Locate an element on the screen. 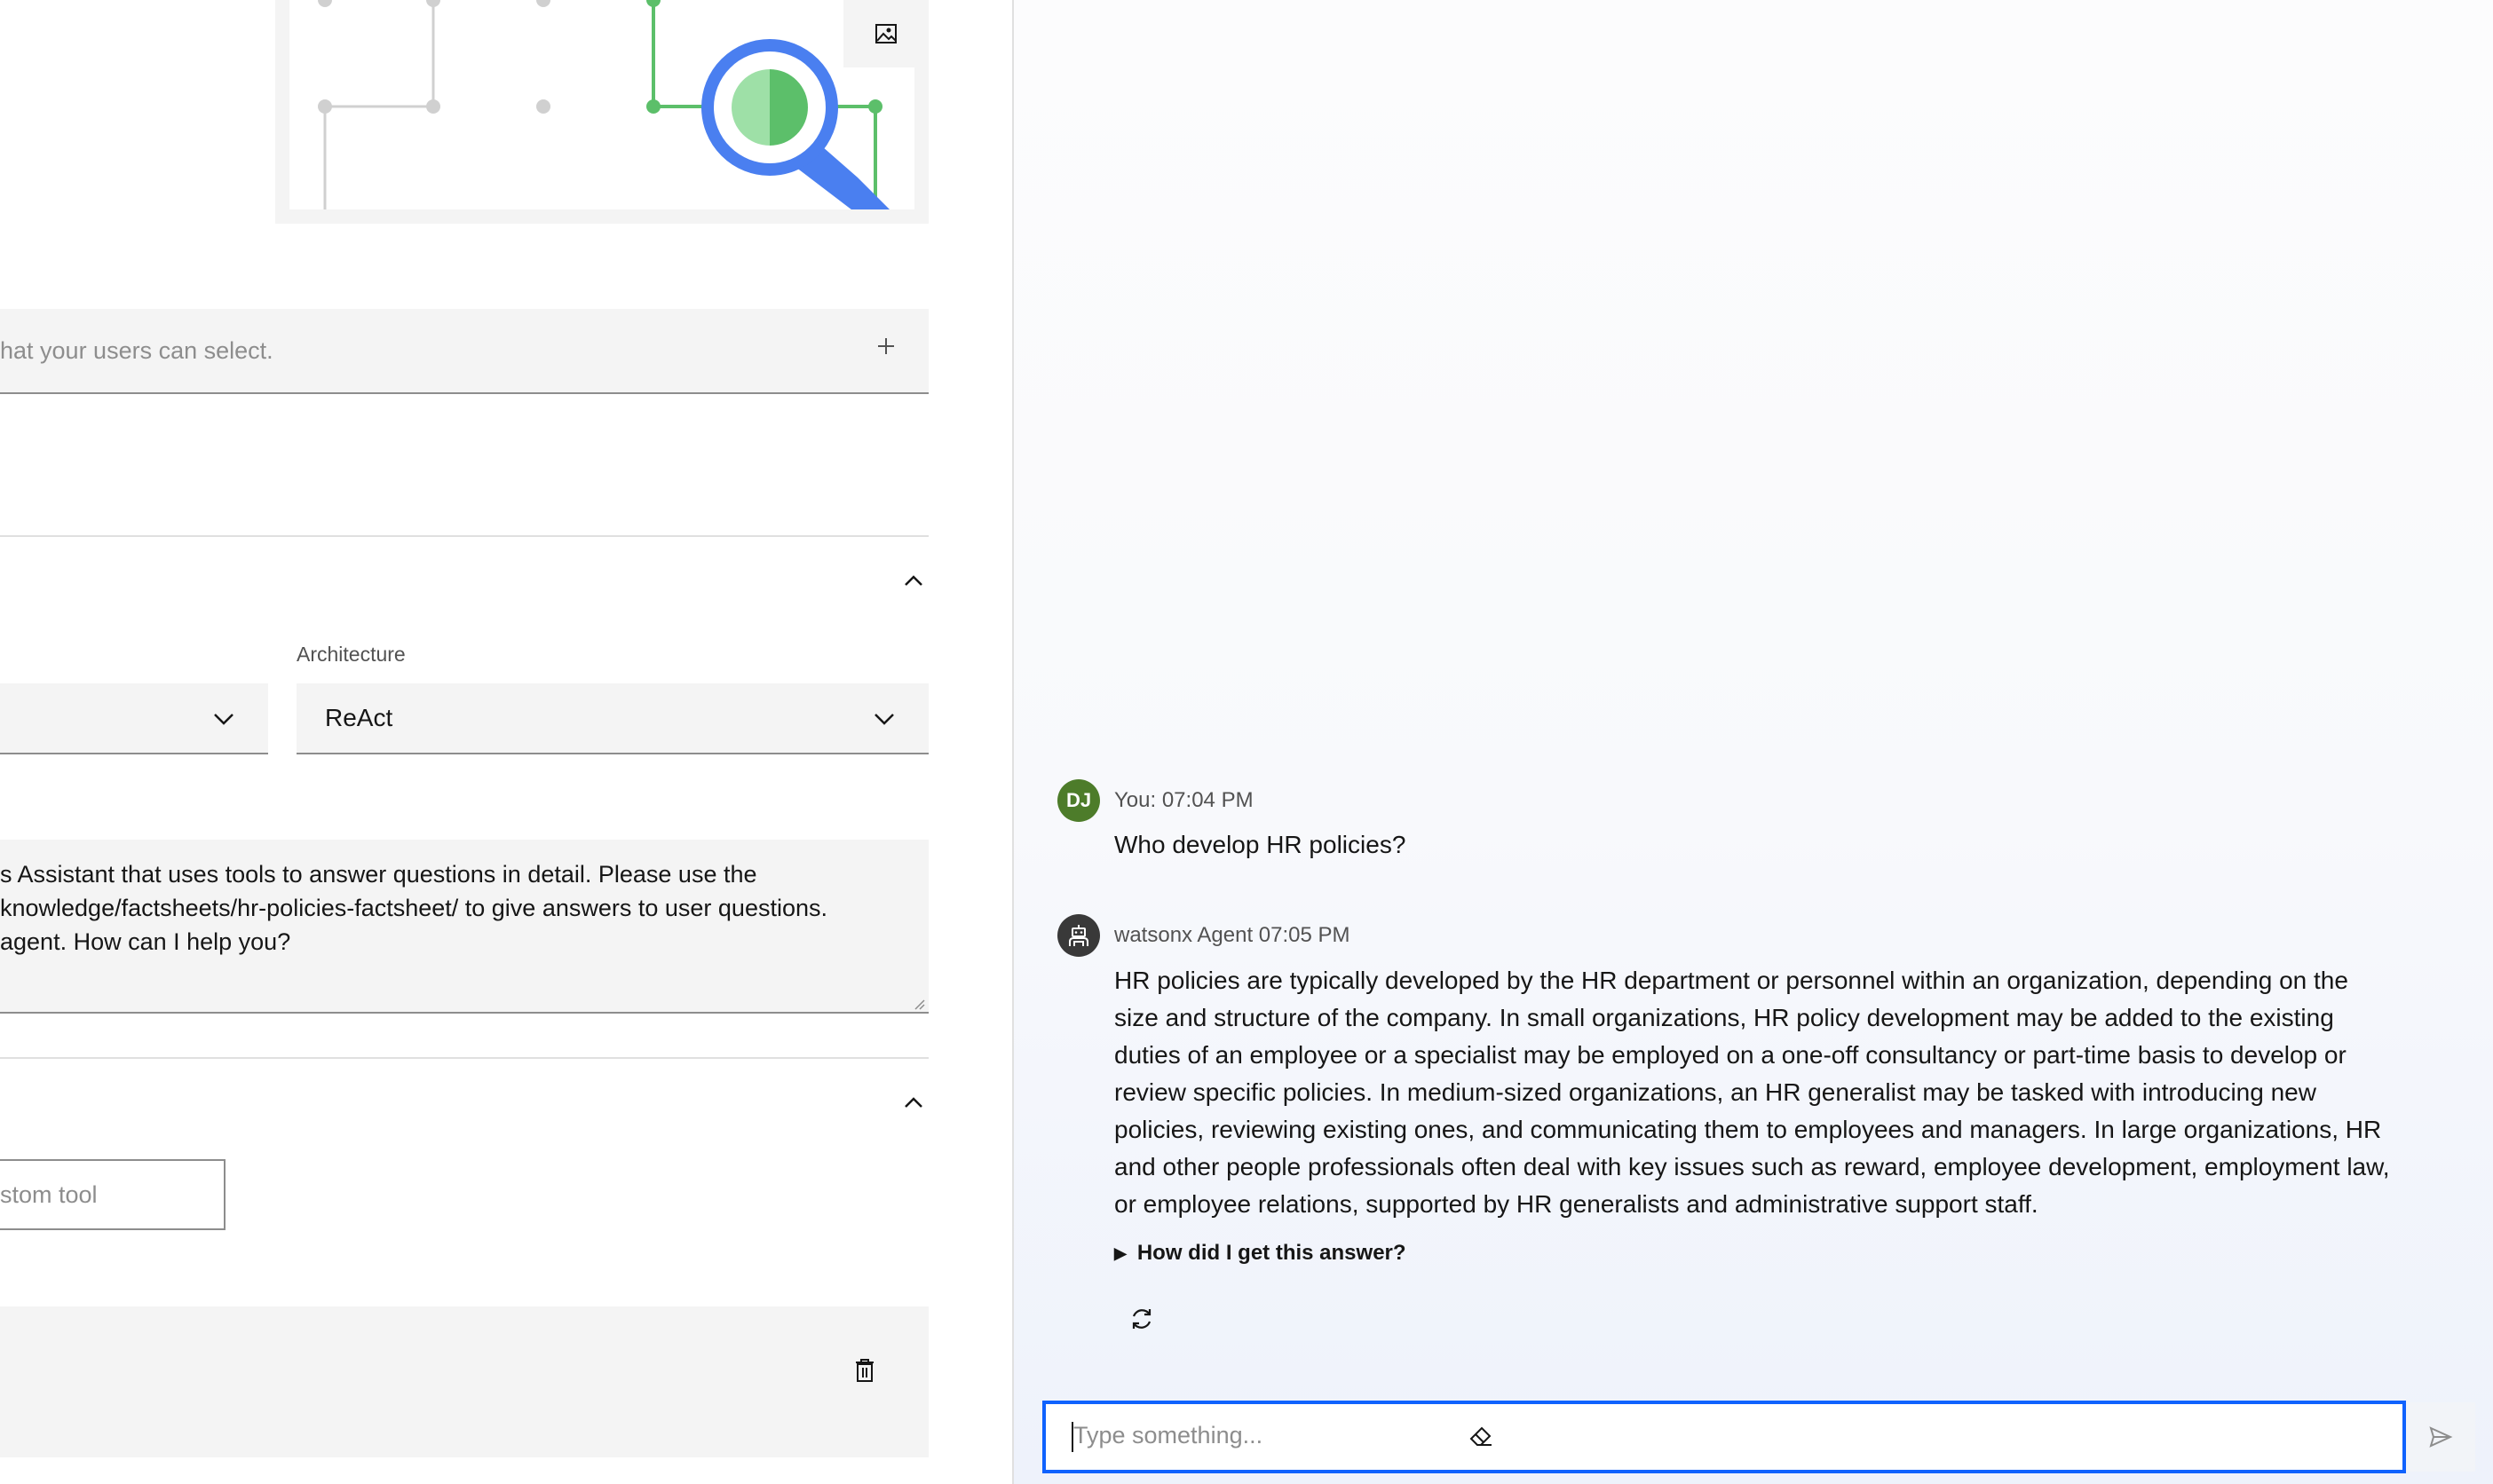  trash-icon is located at coordinates (865, 1370).